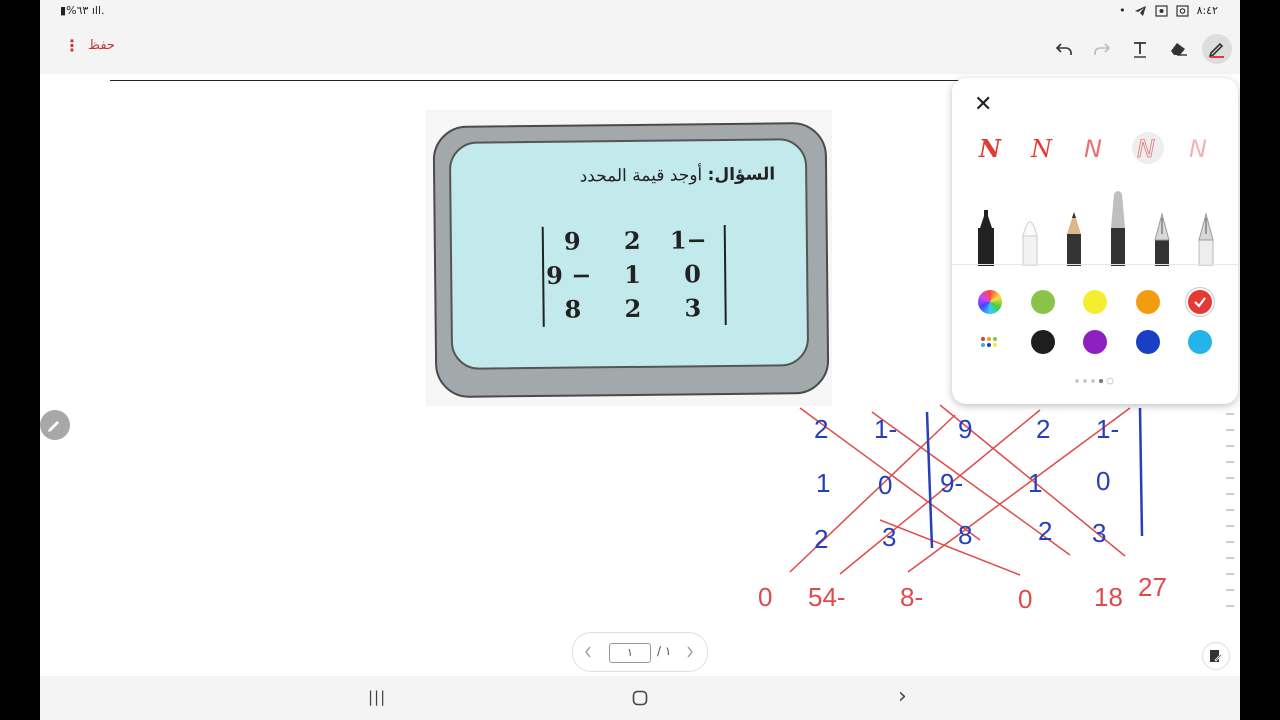  I want to click on floating-pen-button, so click(55, 425).